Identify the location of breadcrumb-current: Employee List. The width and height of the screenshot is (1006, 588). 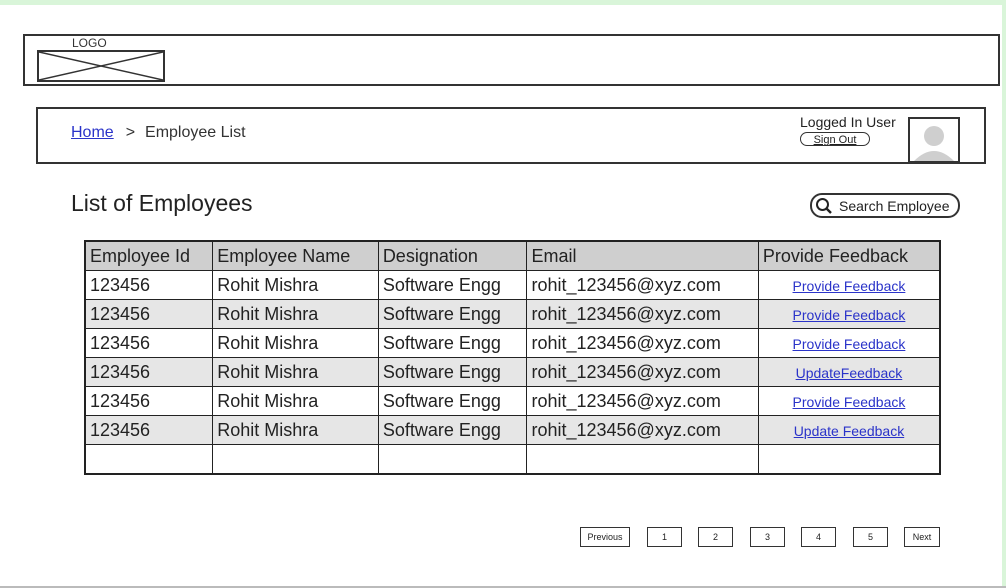
(195, 132).